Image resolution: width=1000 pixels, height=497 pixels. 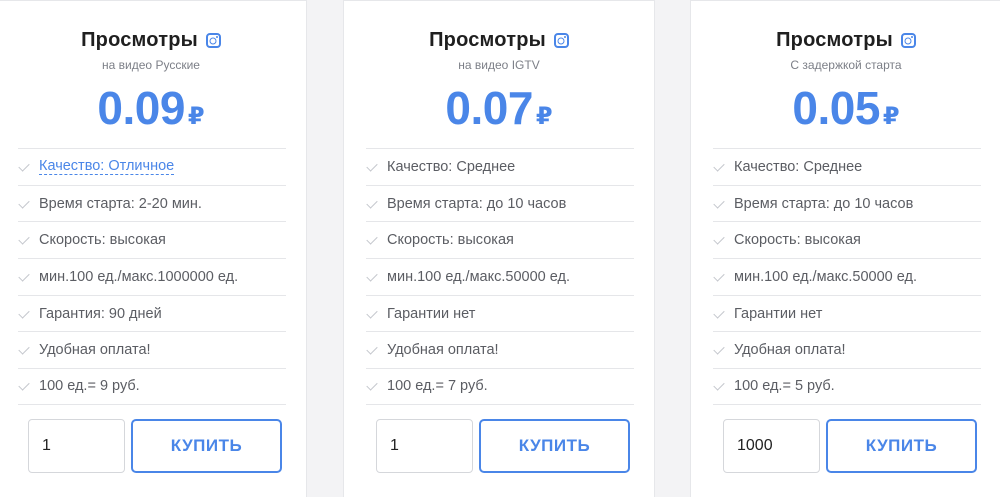 What do you see at coordinates (500, 386) in the screenshot?
I see `feature-item: 100 ед.= 7 руб.` at bounding box center [500, 386].